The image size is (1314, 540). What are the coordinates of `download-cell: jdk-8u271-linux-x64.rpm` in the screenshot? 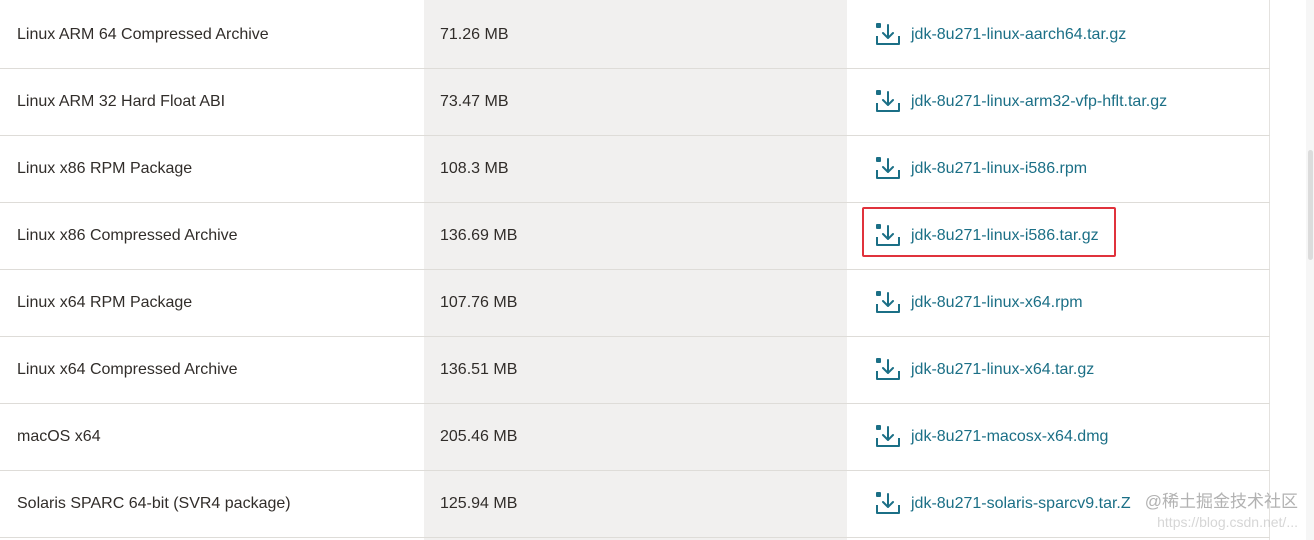 It's located at (1069, 303).